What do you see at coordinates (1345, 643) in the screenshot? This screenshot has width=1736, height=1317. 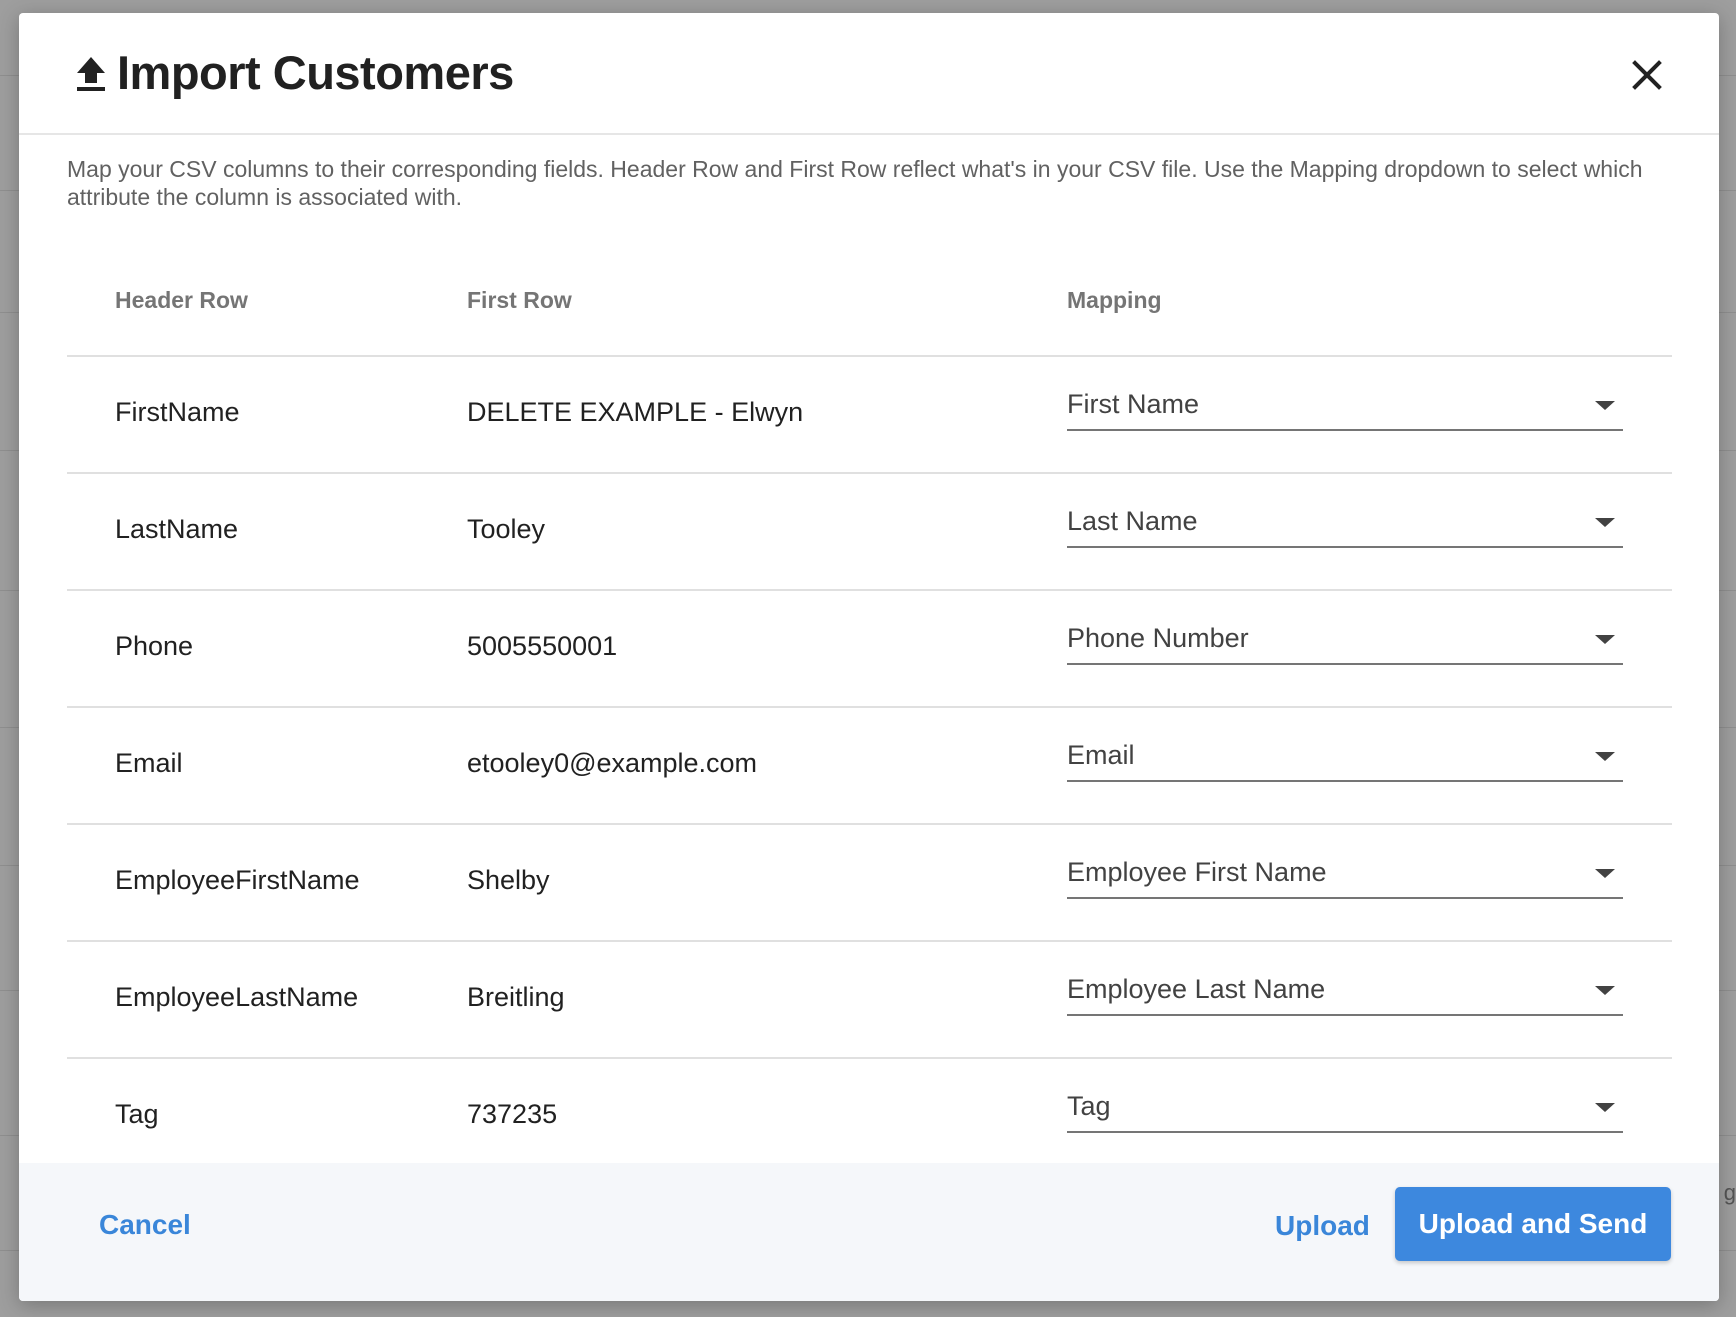 I see `mapping-select: Phone Number` at bounding box center [1345, 643].